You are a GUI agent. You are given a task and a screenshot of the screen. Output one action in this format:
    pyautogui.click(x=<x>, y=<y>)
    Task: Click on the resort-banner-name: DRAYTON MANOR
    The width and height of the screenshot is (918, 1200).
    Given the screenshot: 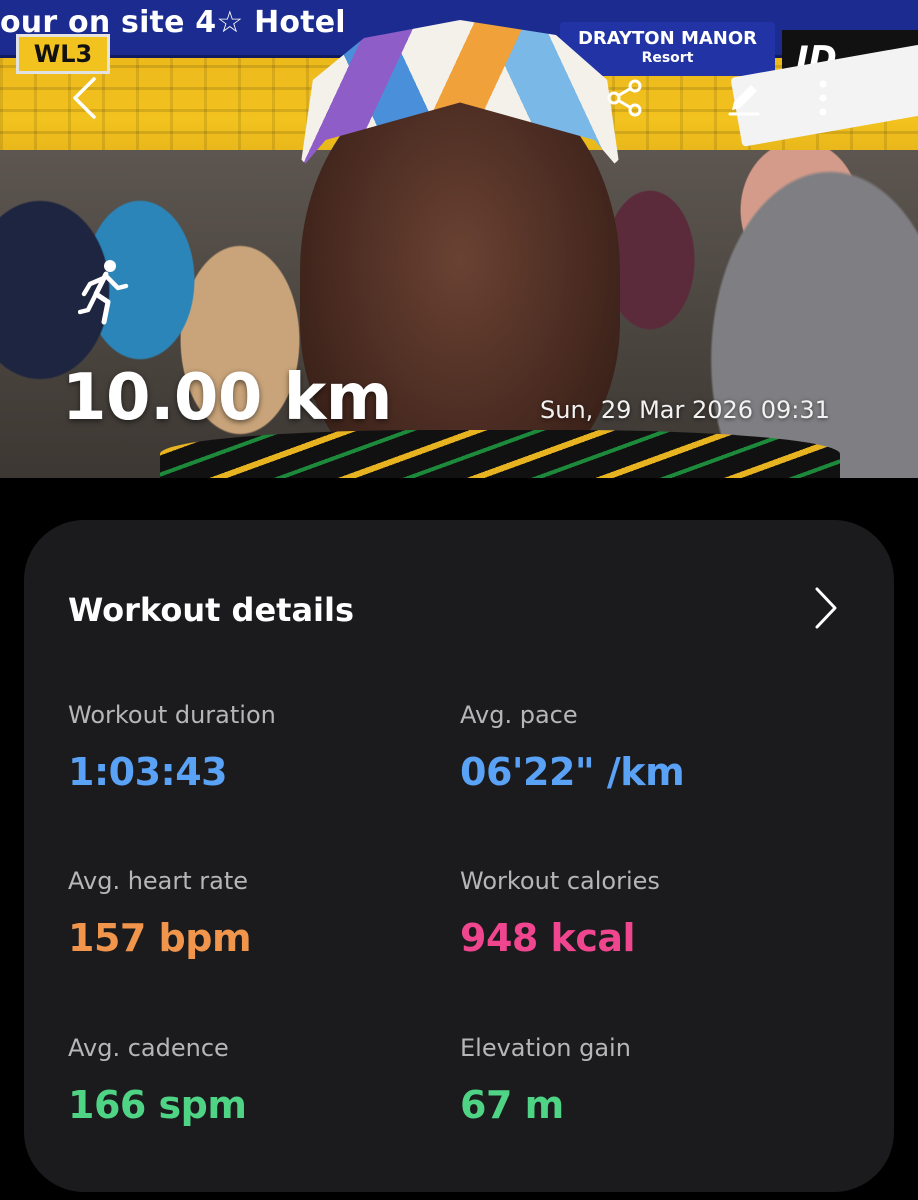 What is the action you would take?
    pyautogui.click(x=667, y=38)
    